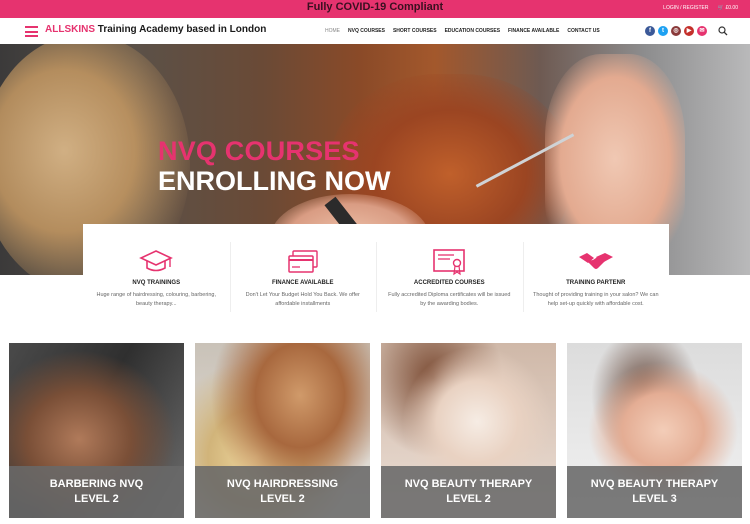  What do you see at coordinates (472, 31) in the screenshot?
I see `nav-education-courses: EDUCATION COURSES` at bounding box center [472, 31].